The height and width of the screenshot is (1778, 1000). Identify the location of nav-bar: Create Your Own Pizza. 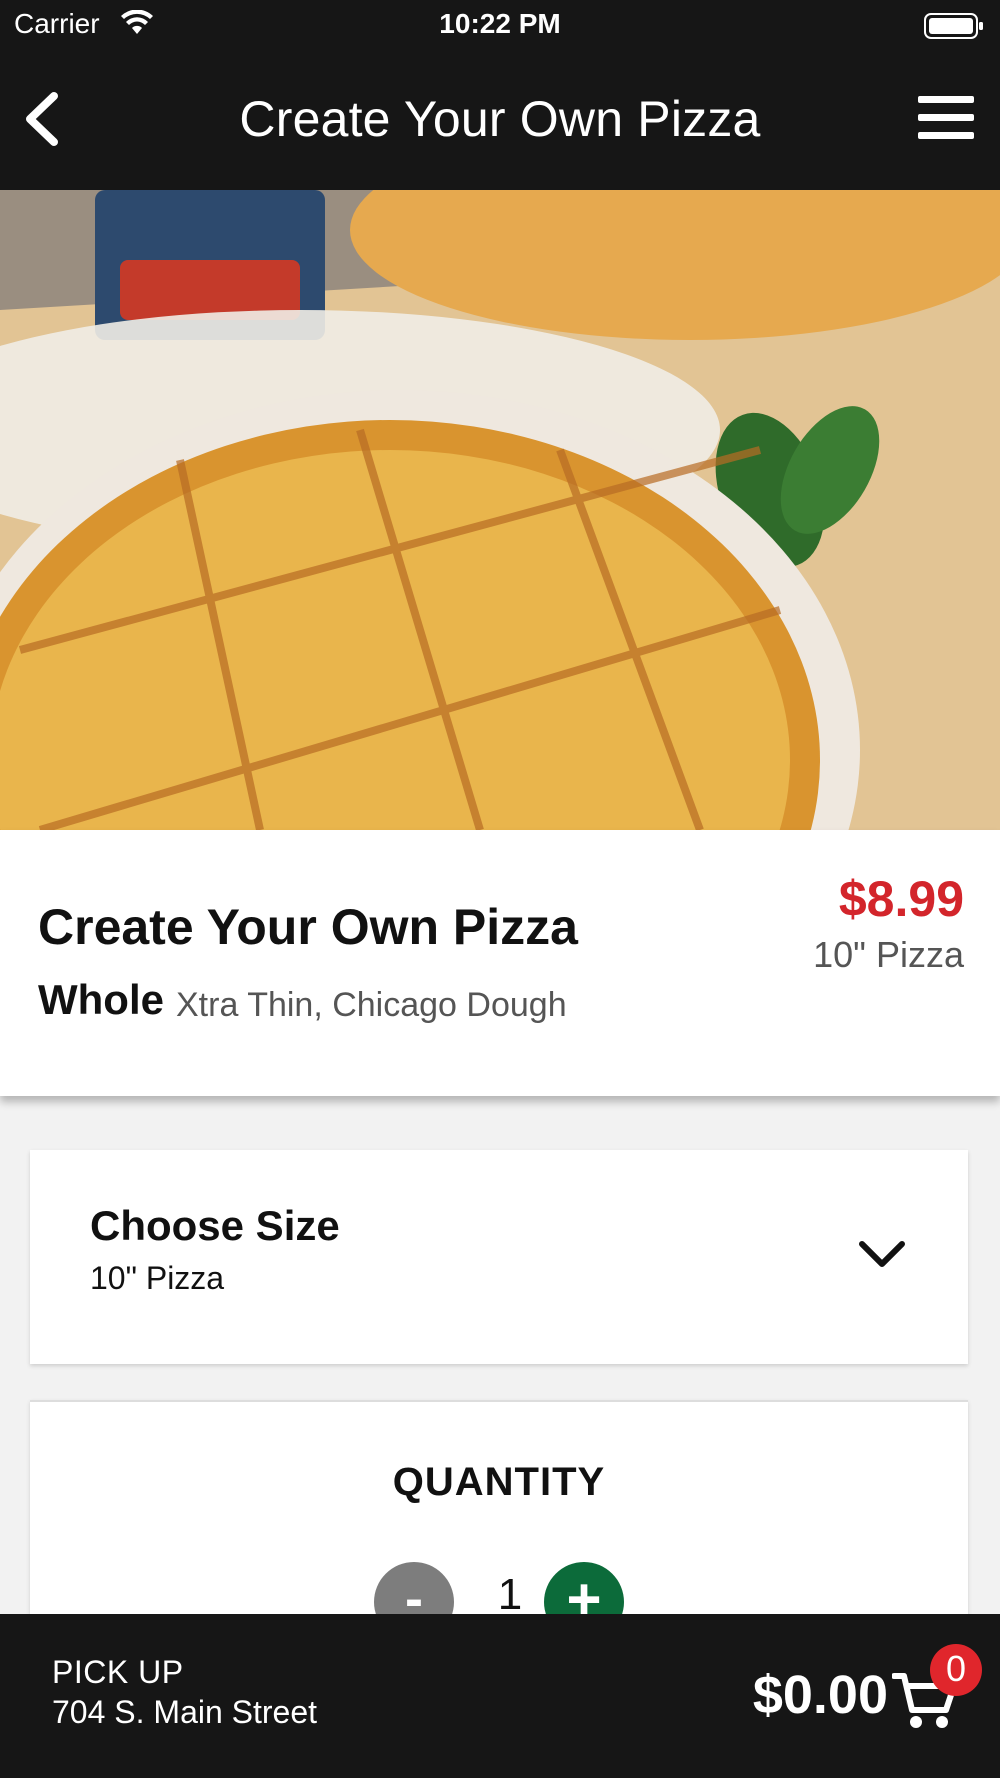
(500, 121).